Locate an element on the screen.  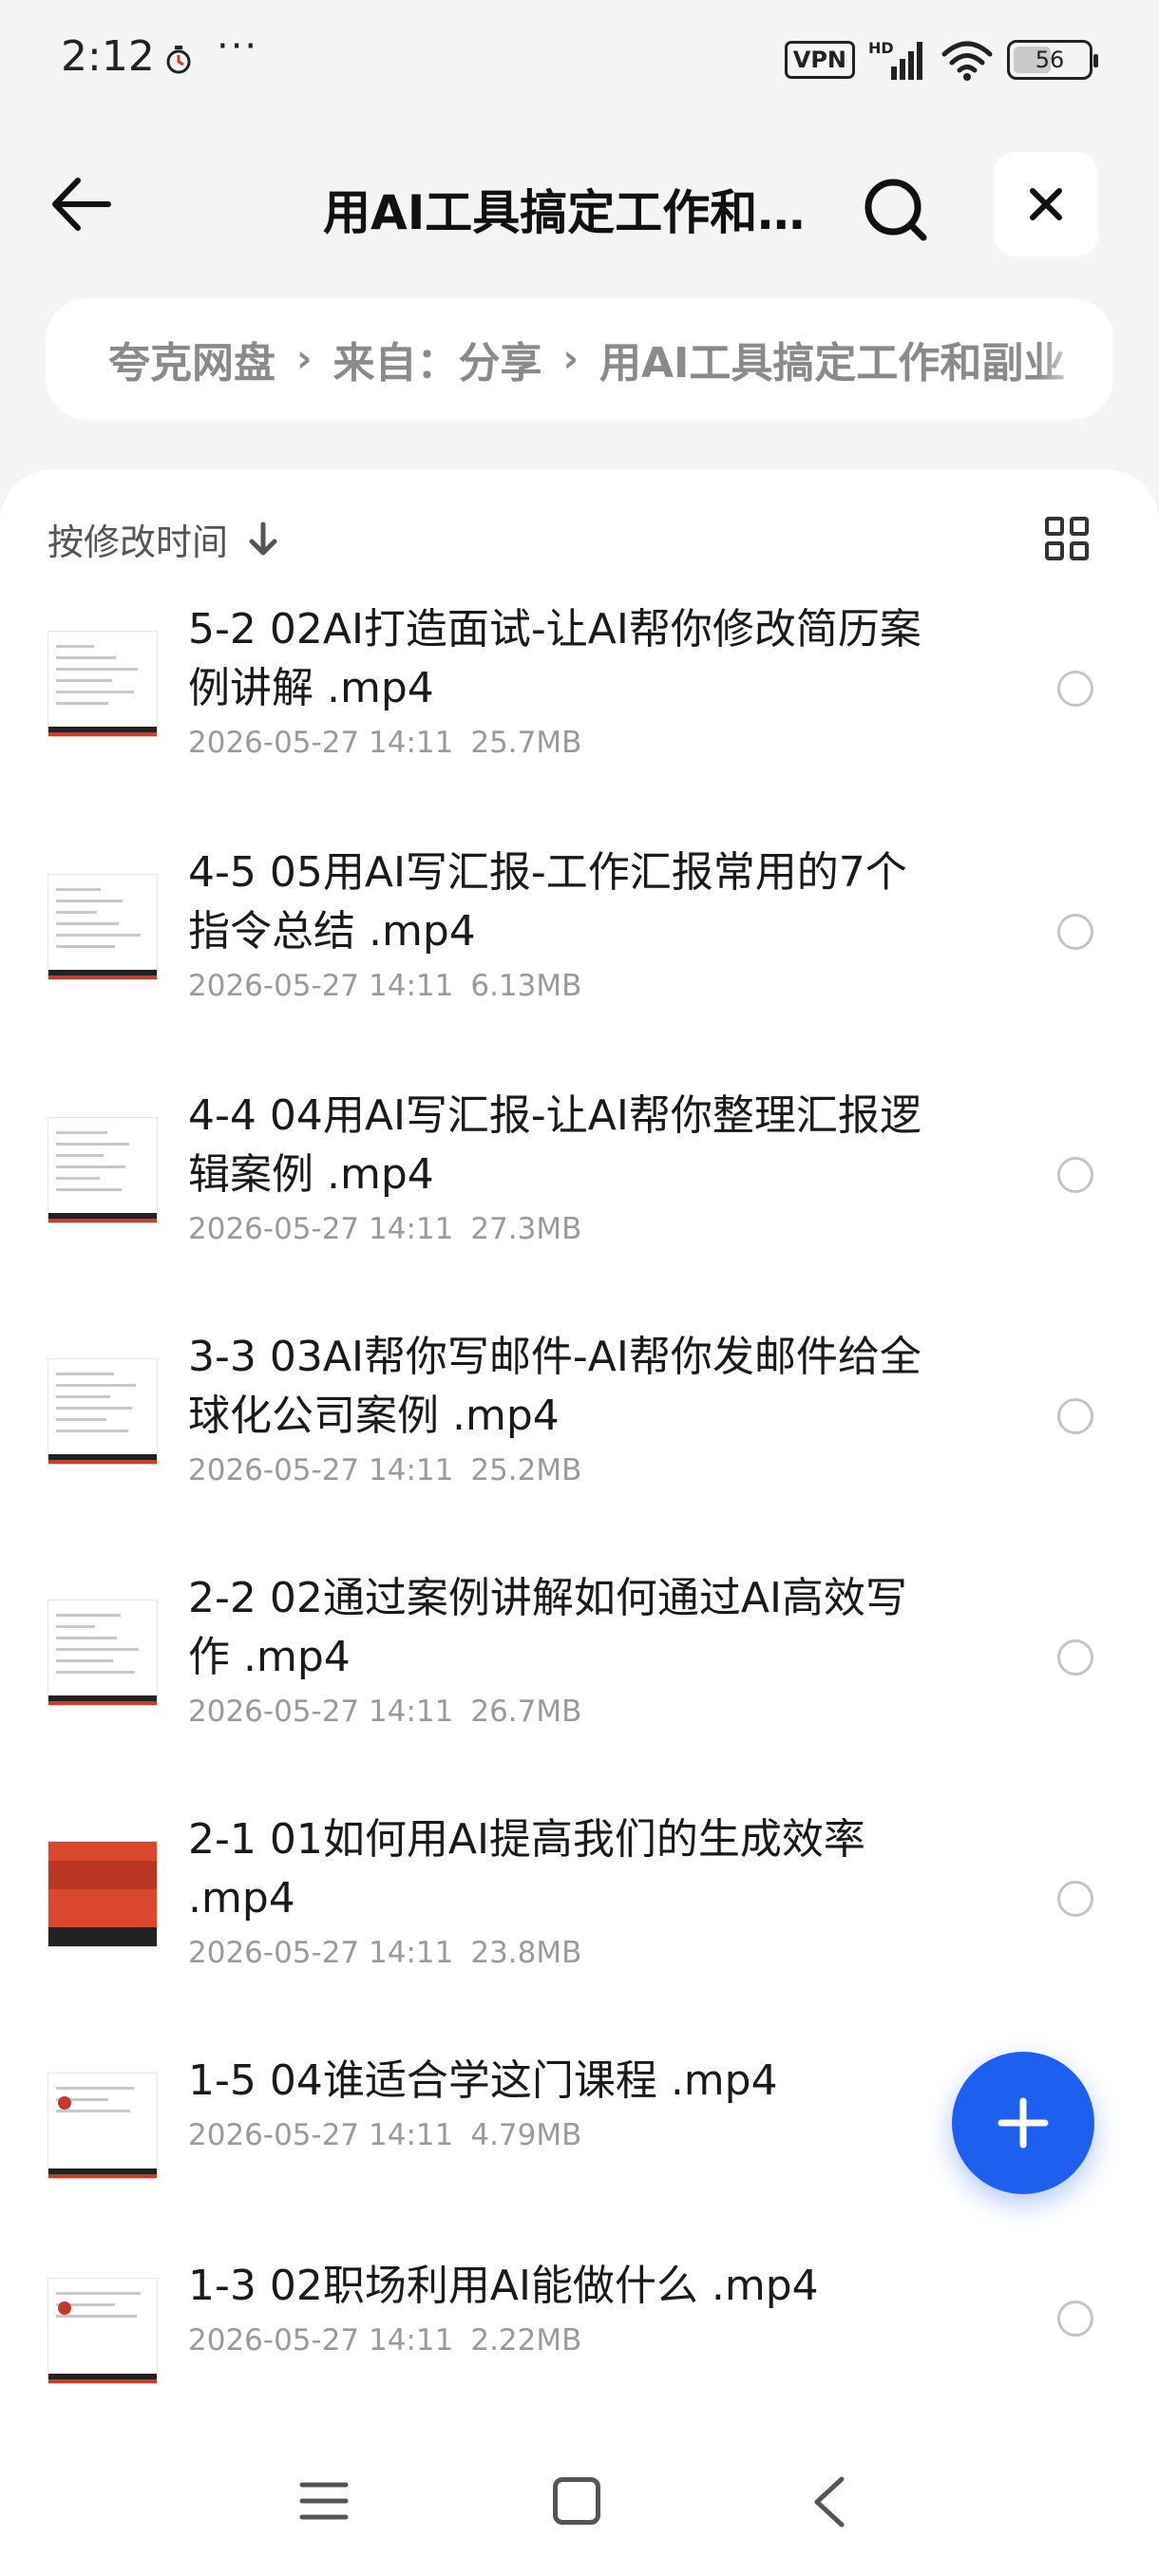
file-size: 6.13MB is located at coordinates (526, 986).